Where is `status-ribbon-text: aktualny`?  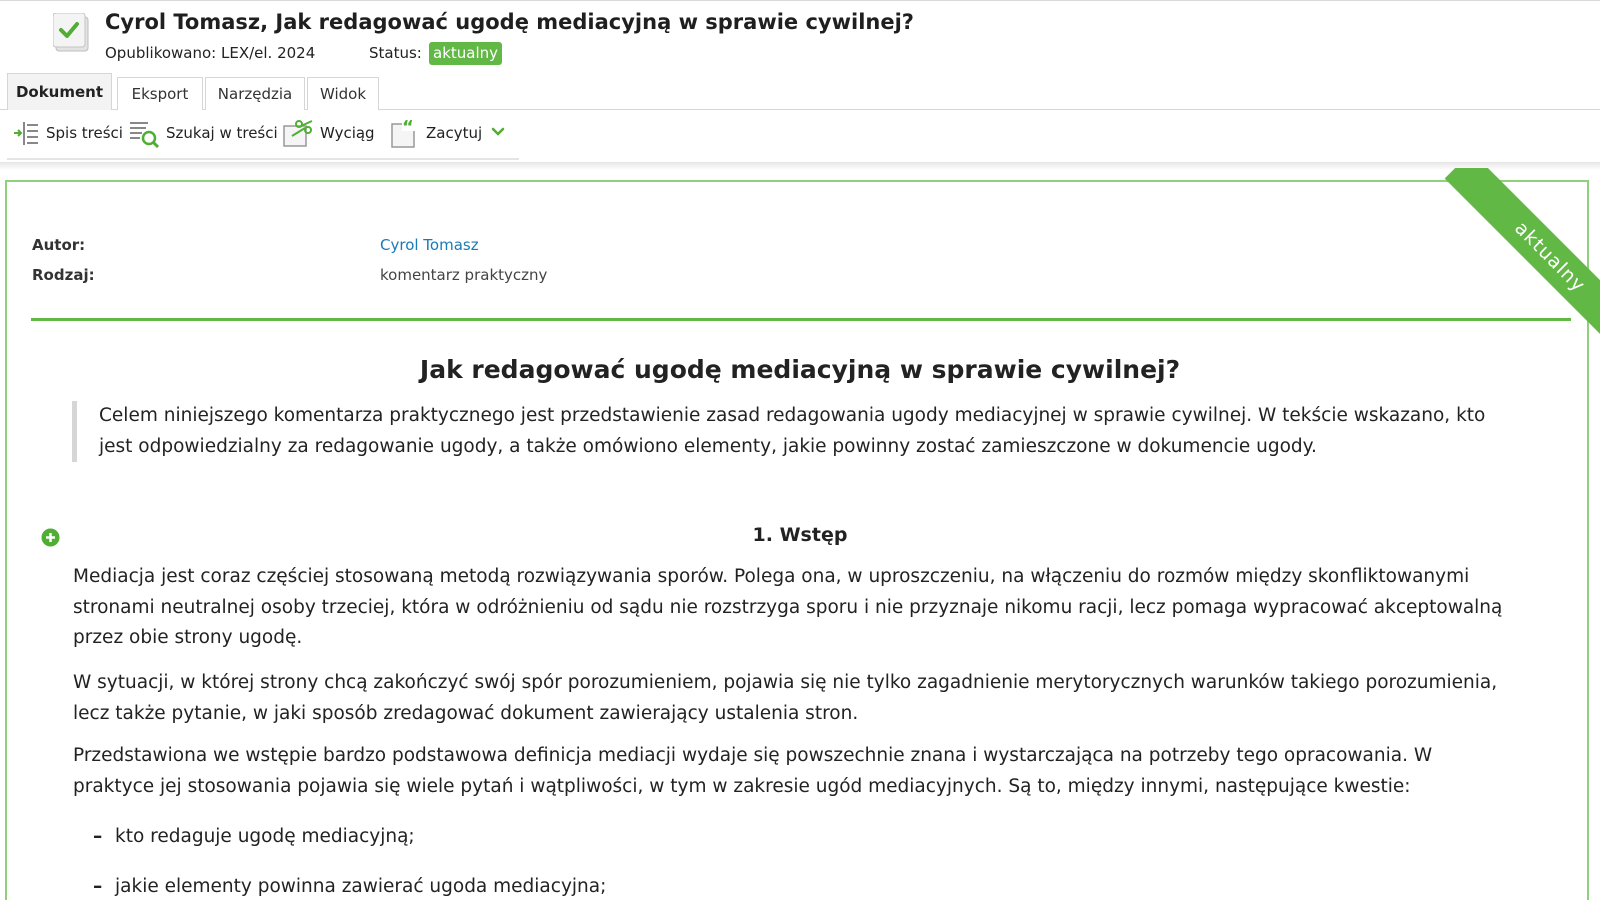 status-ribbon-text: aktualny is located at coordinates (1522, 265).